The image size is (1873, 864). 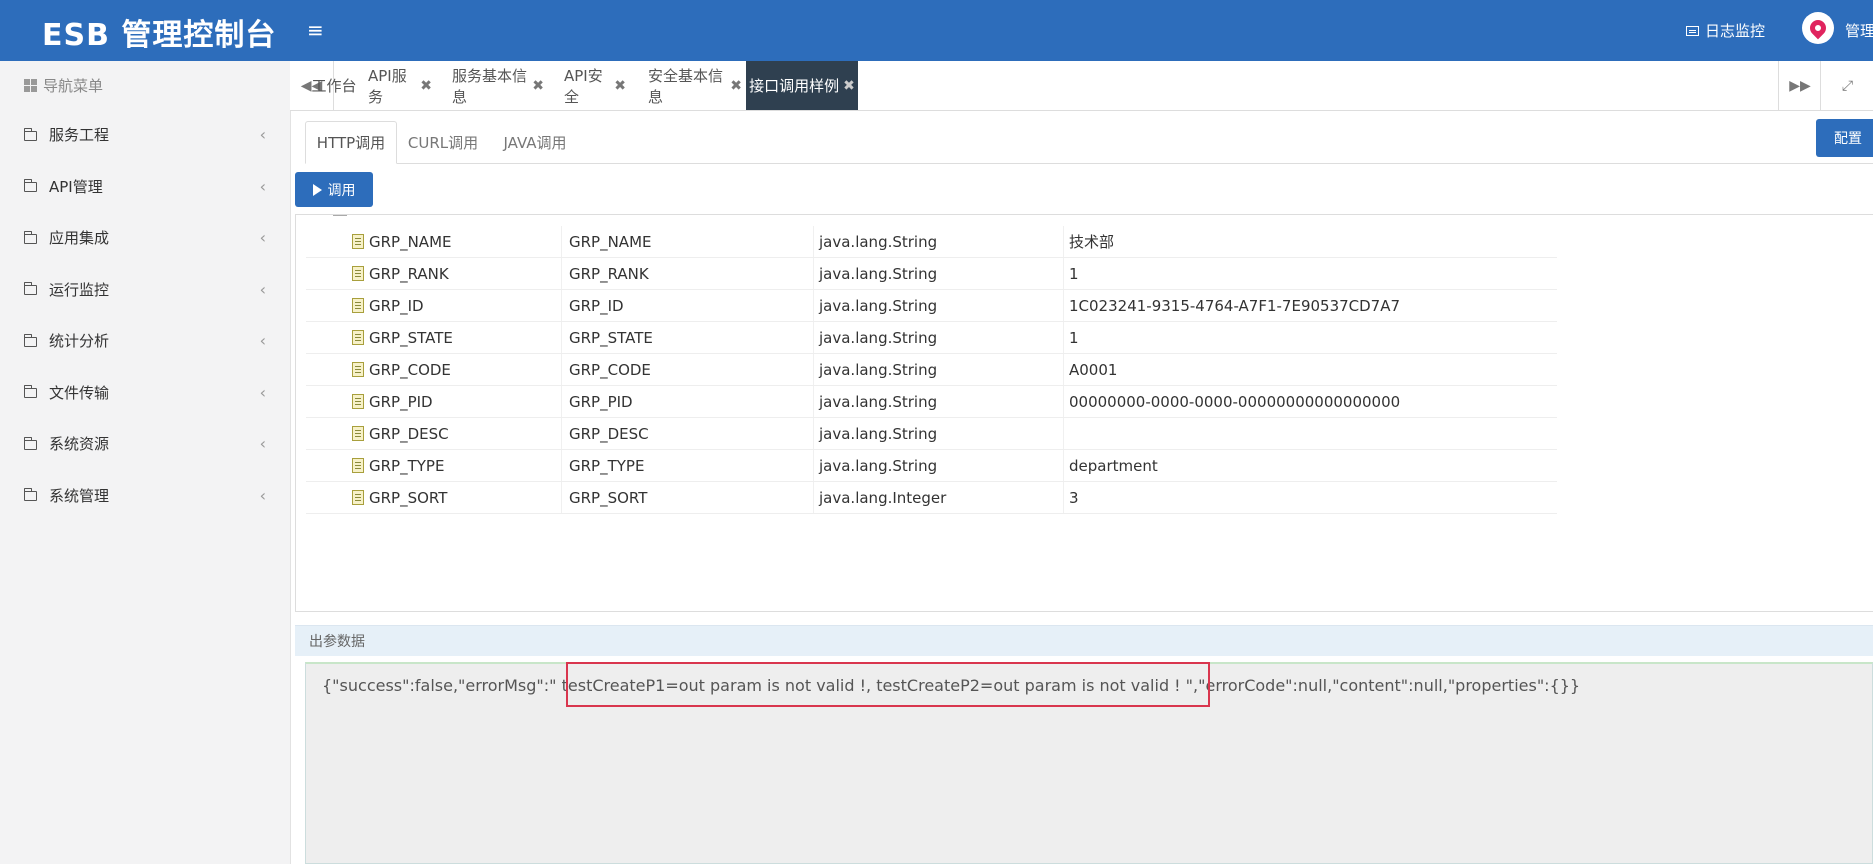 I want to click on tab-5: 接口调用样例 ✖, so click(x=802, y=85).